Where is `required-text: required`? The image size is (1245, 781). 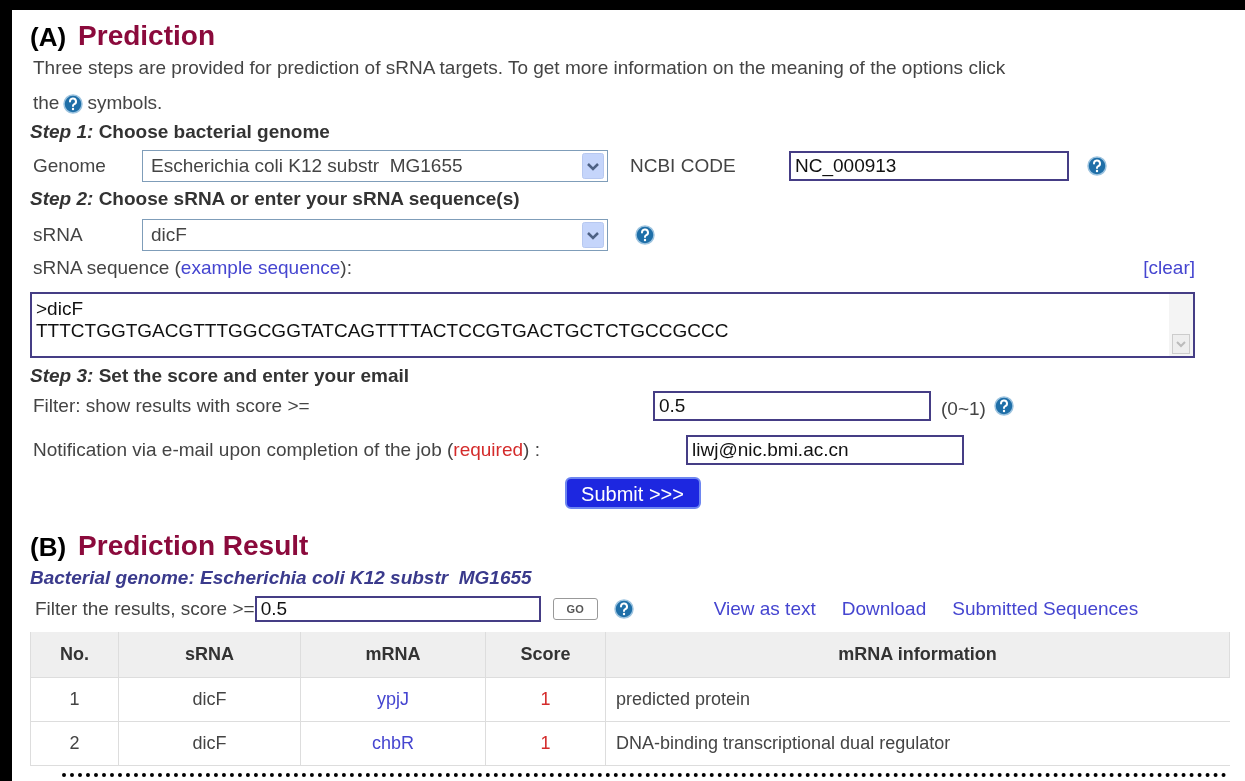 required-text: required is located at coordinates (488, 449).